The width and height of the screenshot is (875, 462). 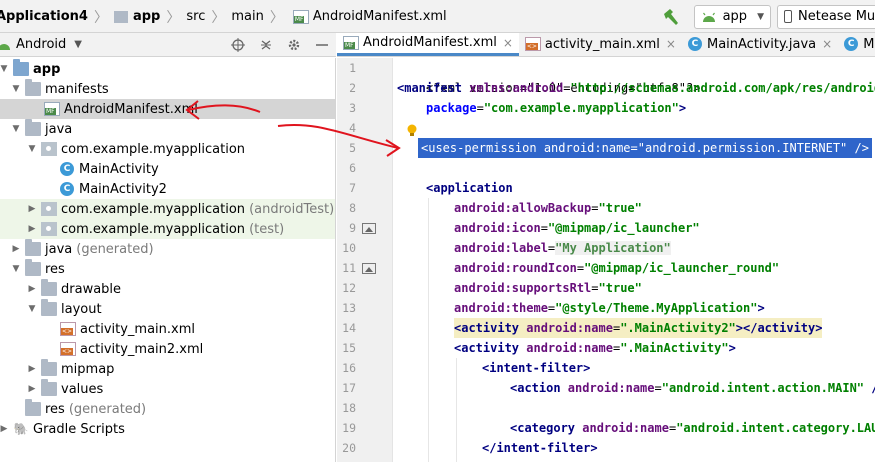 What do you see at coordinates (322, 45) in the screenshot?
I see `hide-panel-icon` at bounding box center [322, 45].